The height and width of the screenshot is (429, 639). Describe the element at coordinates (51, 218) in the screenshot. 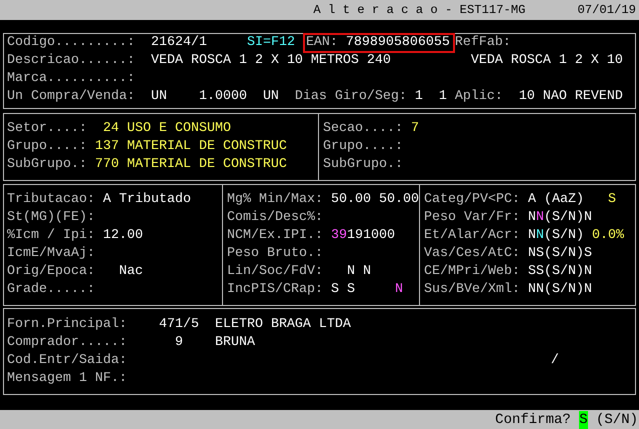

I see `field-label: St(MG)(FE):` at that location.